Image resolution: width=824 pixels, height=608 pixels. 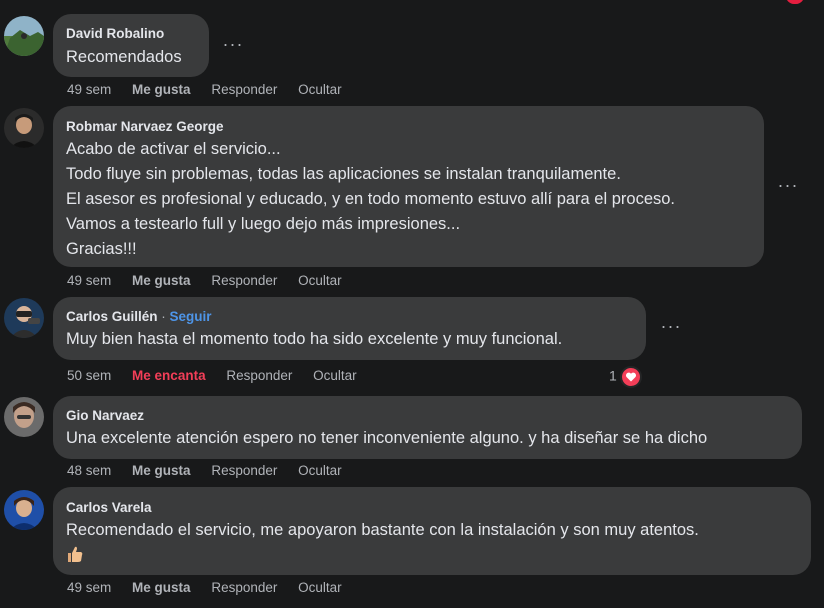 I want to click on author-line: Carlos Guillén · Seguir, so click(x=349, y=317).